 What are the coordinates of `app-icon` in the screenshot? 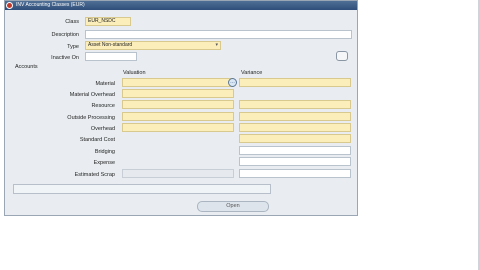 It's located at (9, 5).